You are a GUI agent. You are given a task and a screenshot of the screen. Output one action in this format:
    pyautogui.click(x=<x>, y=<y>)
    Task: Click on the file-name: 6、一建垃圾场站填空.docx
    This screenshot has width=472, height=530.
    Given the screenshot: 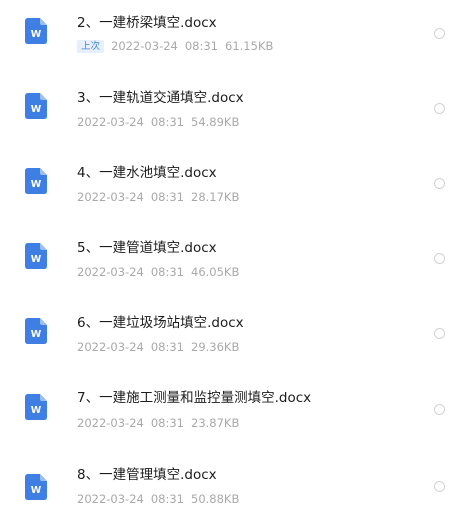 What is the action you would take?
    pyautogui.click(x=160, y=323)
    